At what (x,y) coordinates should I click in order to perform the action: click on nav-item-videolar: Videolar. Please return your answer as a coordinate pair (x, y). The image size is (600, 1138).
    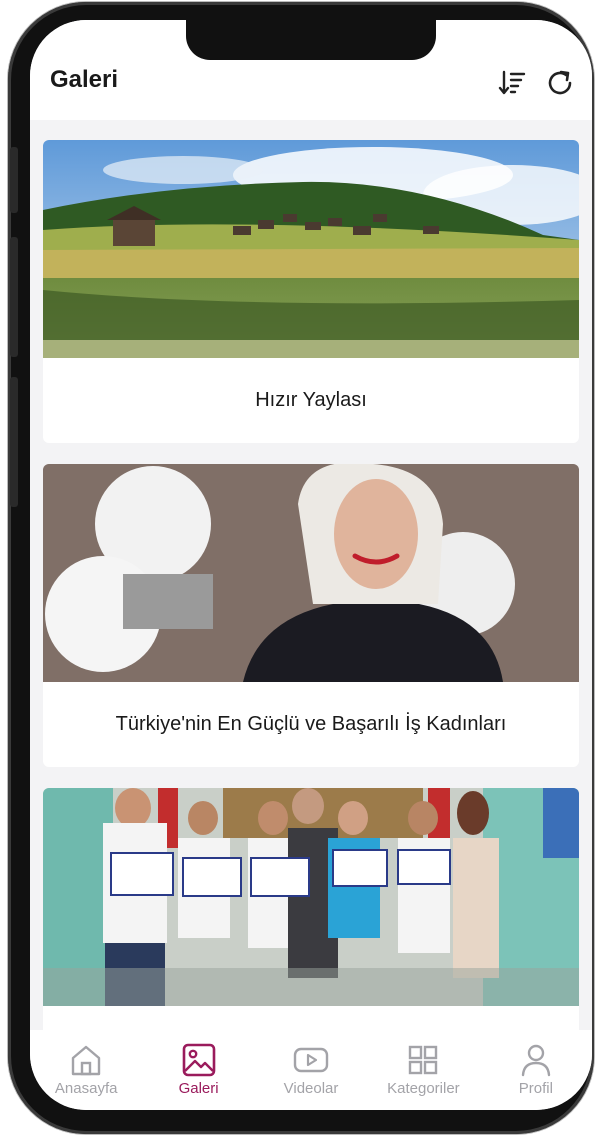
    Looking at the image, I should click on (311, 1070).